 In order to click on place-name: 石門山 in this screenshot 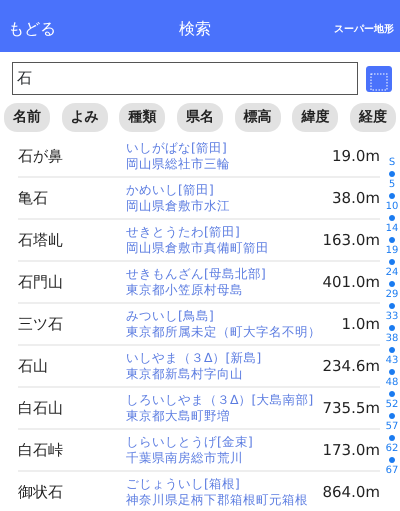, I will do `click(72, 282)`.